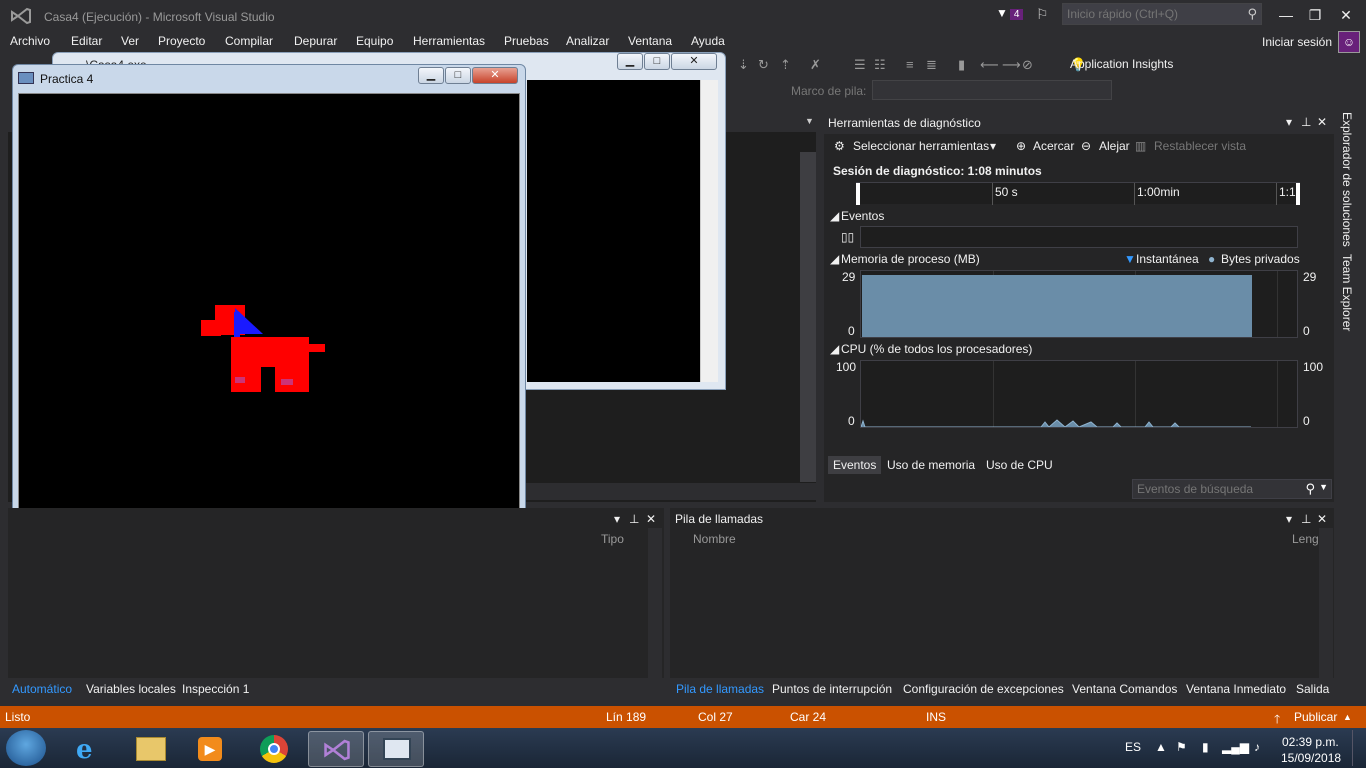  I want to click on language-indicator: ES, so click(1133, 747).